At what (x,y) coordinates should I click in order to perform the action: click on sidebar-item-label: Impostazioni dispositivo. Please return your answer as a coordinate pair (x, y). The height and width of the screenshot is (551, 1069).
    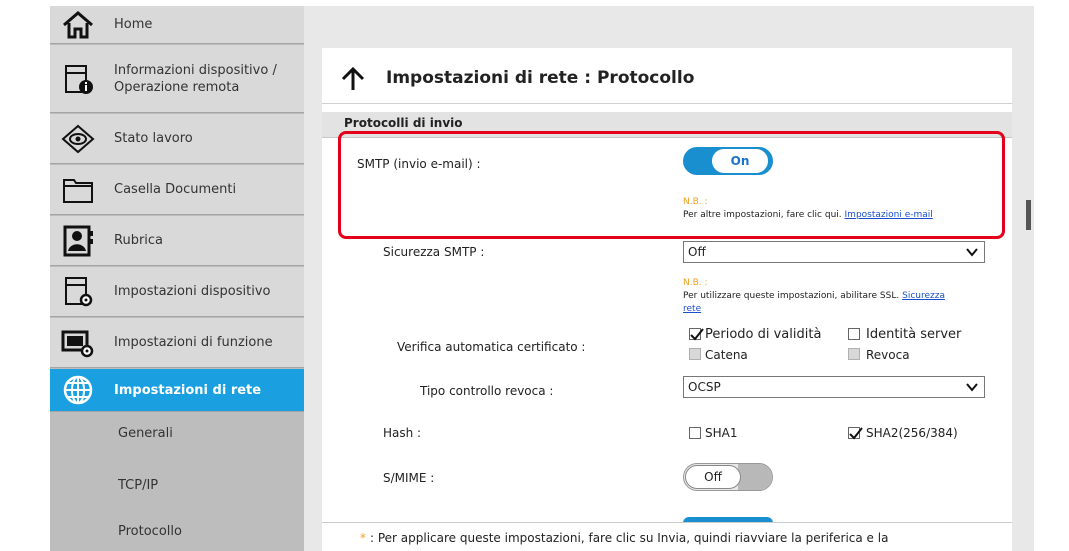
    Looking at the image, I should click on (192, 291).